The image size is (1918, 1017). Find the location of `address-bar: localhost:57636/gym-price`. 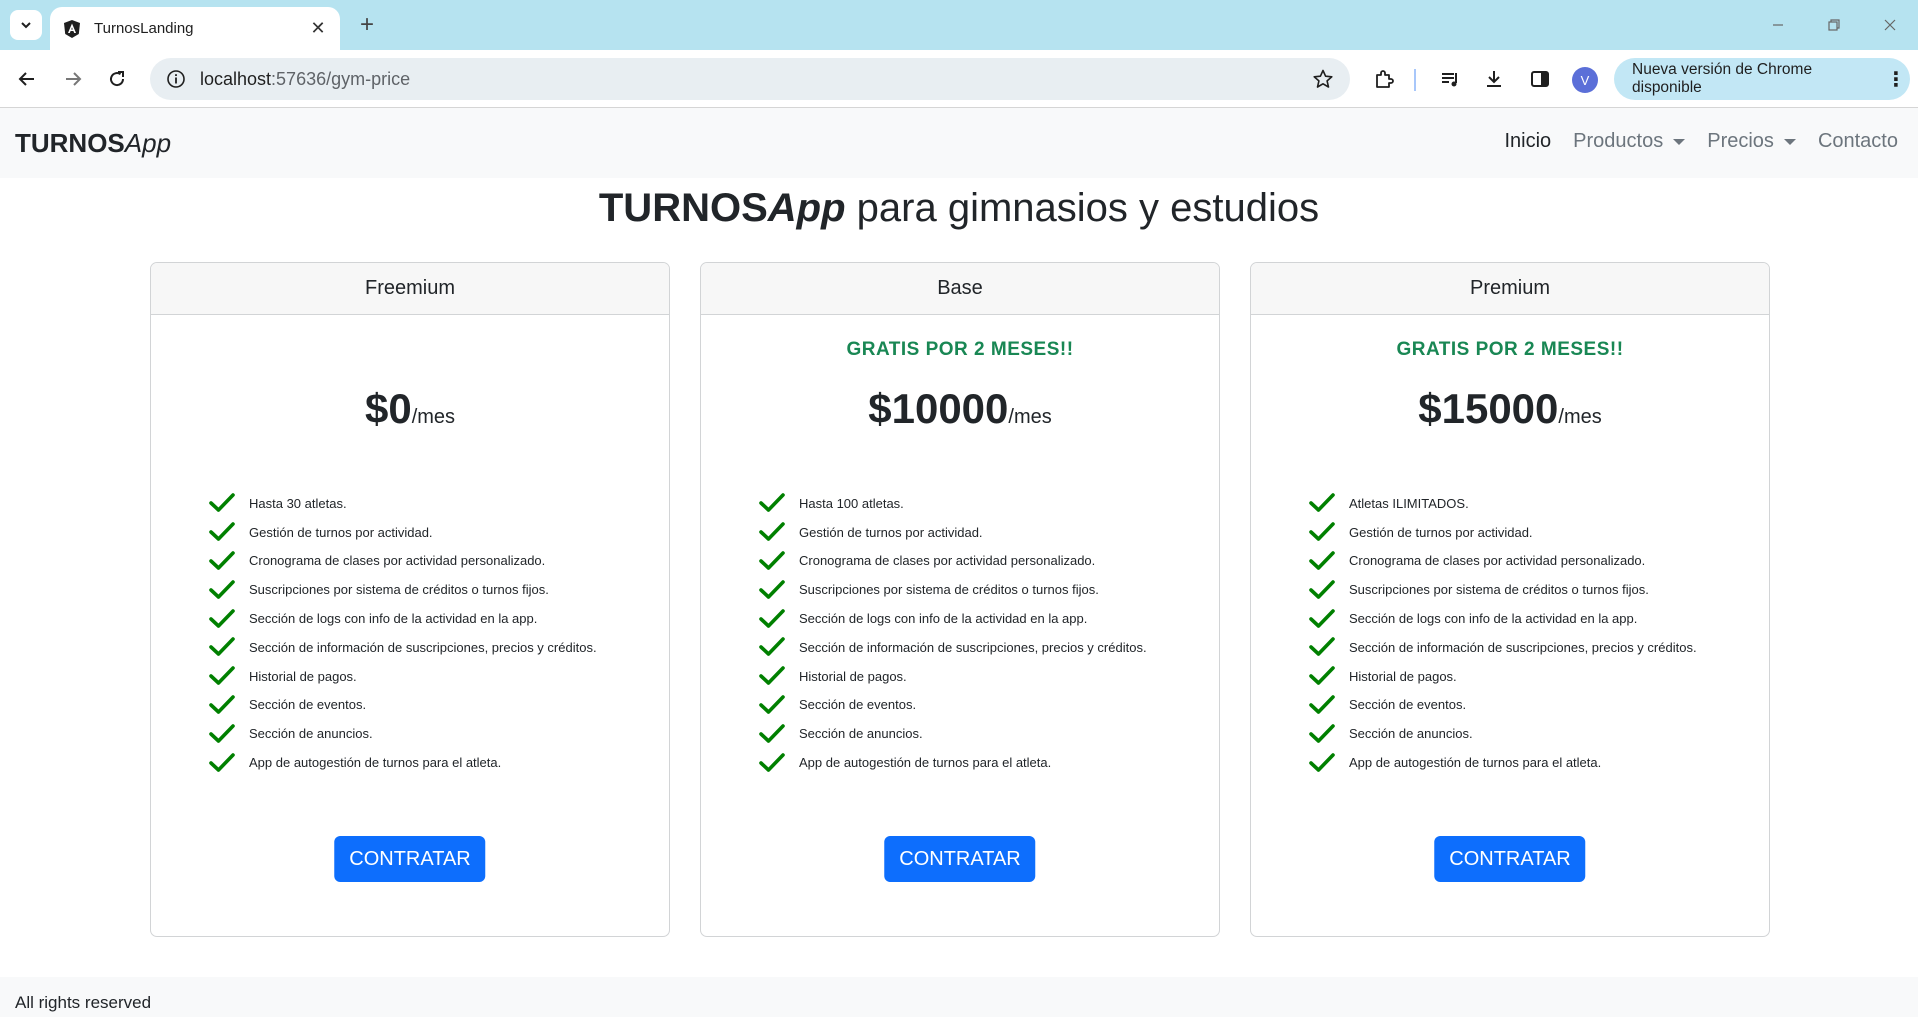

address-bar: localhost:57636/gym-price is located at coordinates (750, 79).